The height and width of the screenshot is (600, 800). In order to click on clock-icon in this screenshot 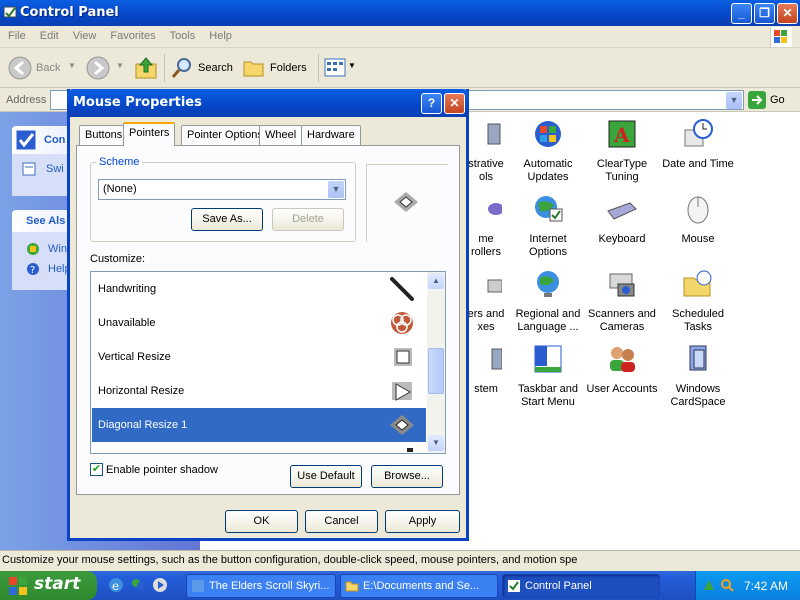, I will do `click(698, 133)`.